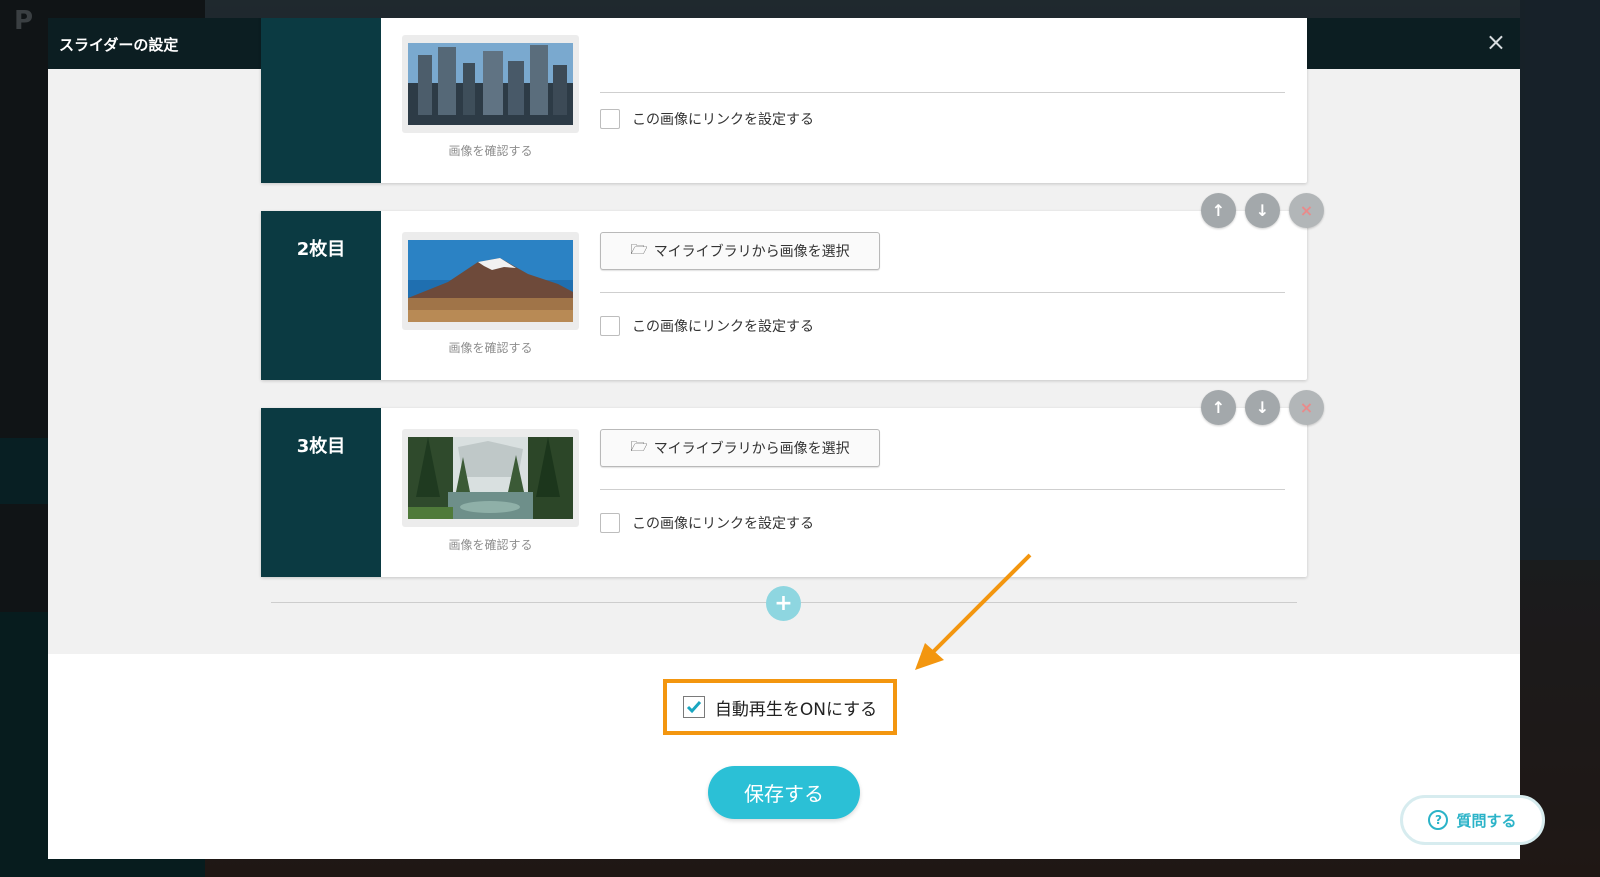 This screenshot has width=1600, height=877. What do you see at coordinates (321, 492) in the screenshot?
I see `slide-number: 3枚目` at bounding box center [321, 492].